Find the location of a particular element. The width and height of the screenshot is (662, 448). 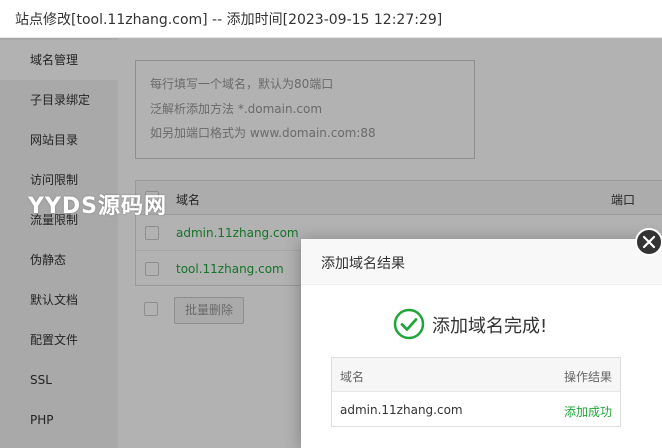

check-circle-icon is located at coordinates (409, 324).